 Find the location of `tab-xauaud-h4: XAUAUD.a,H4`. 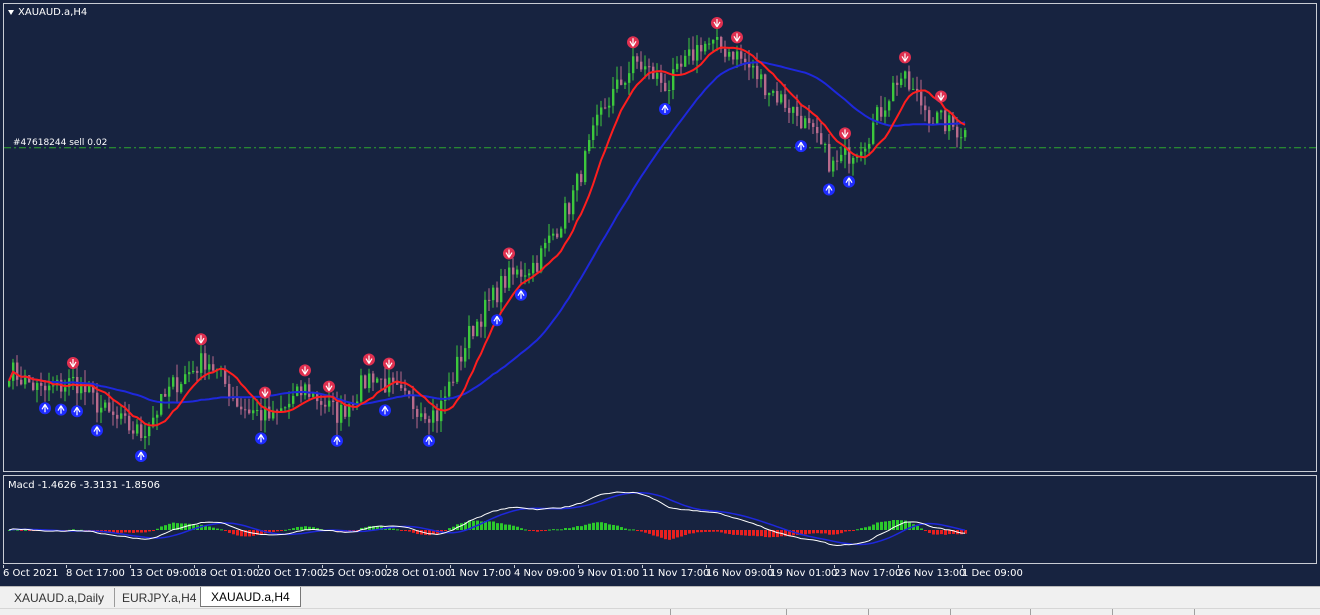

tab-xauaud-h4: XAUAUD.a,H4 is located at coordinates (250, 597).